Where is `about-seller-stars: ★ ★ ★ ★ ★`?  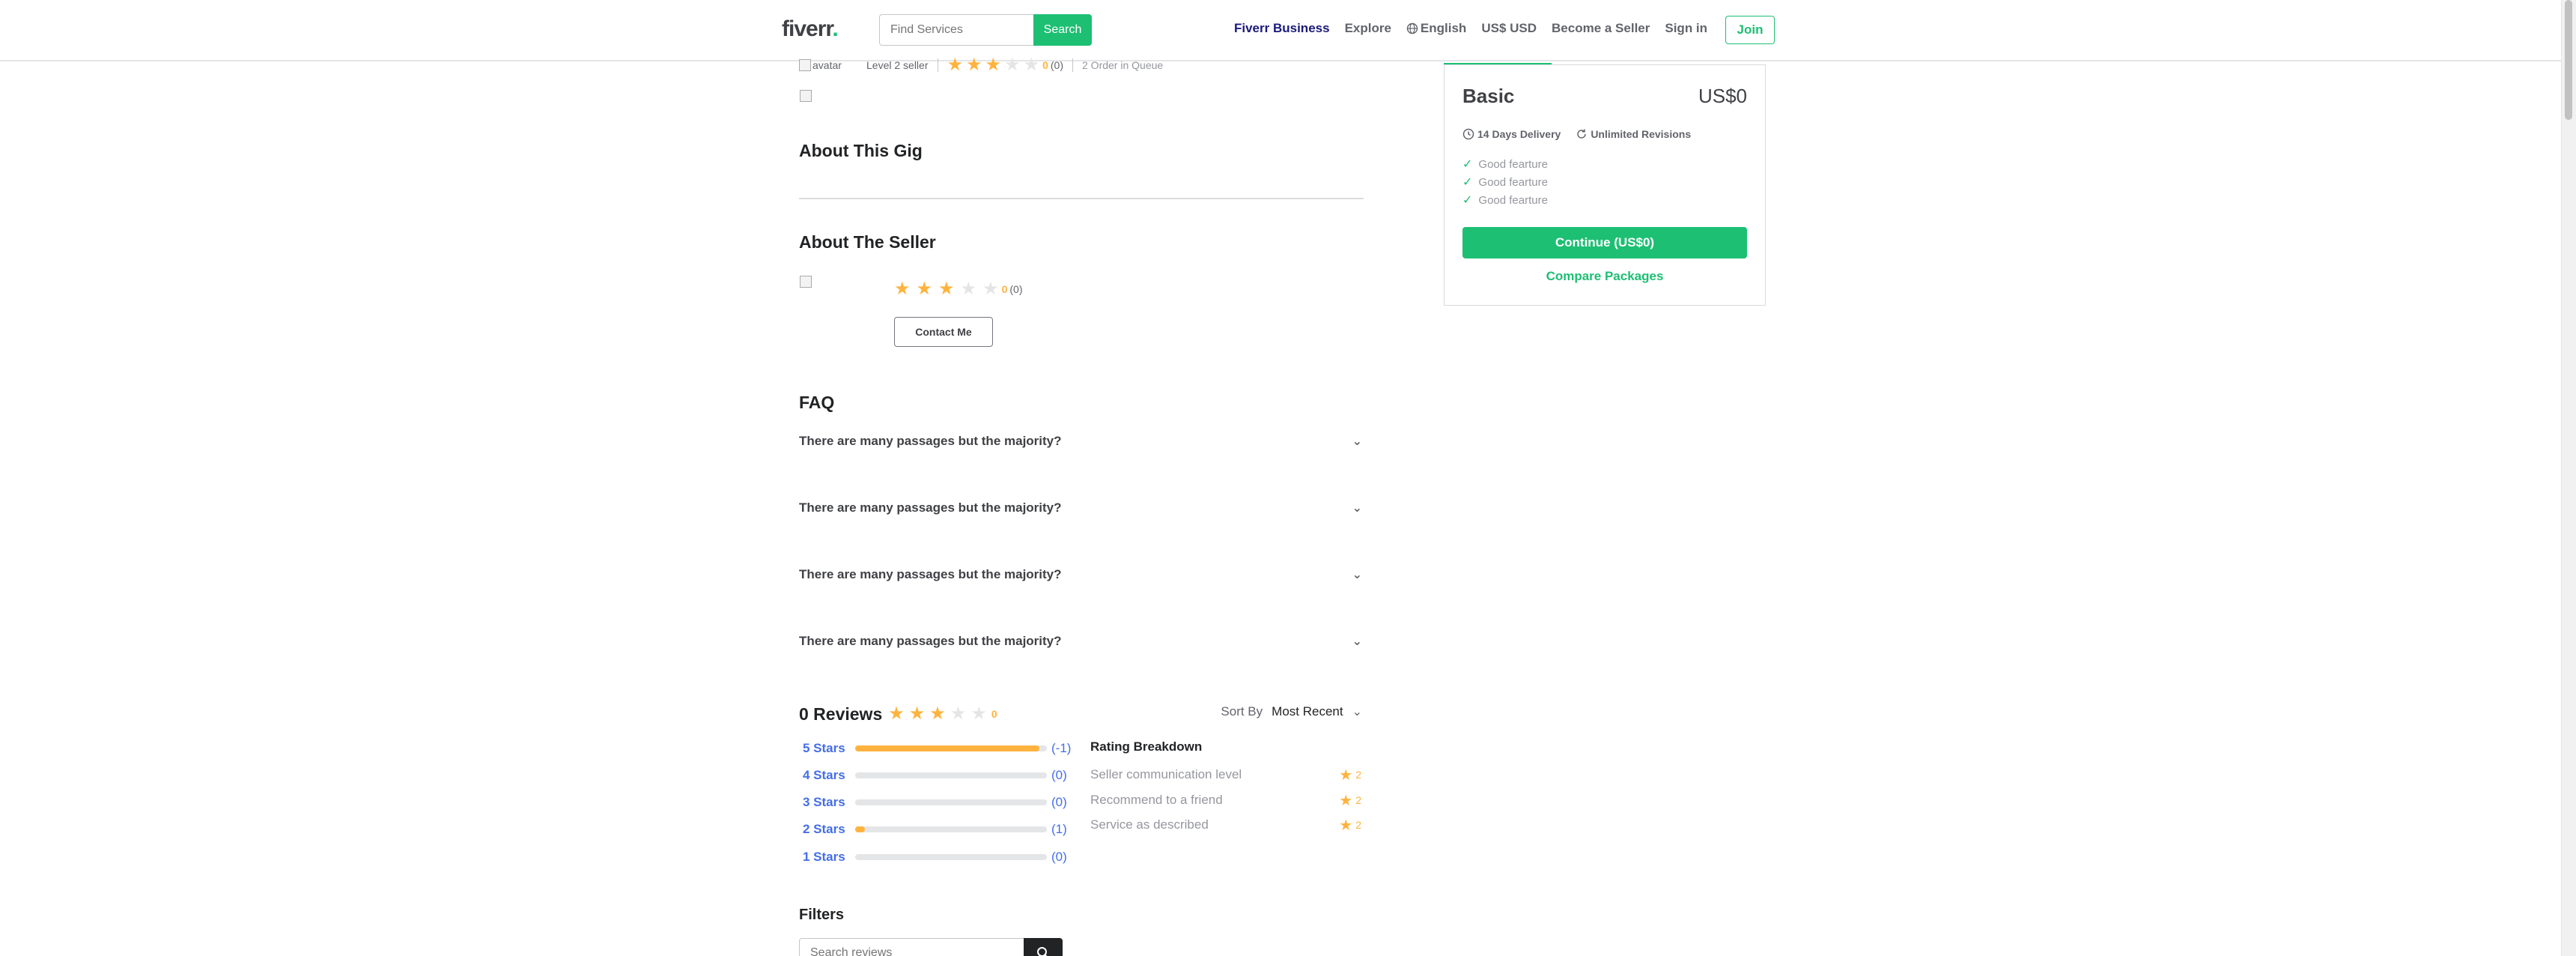 about-seller-stars: ★ ★ ★ ★ ★ is located at coordinates (948, 289).